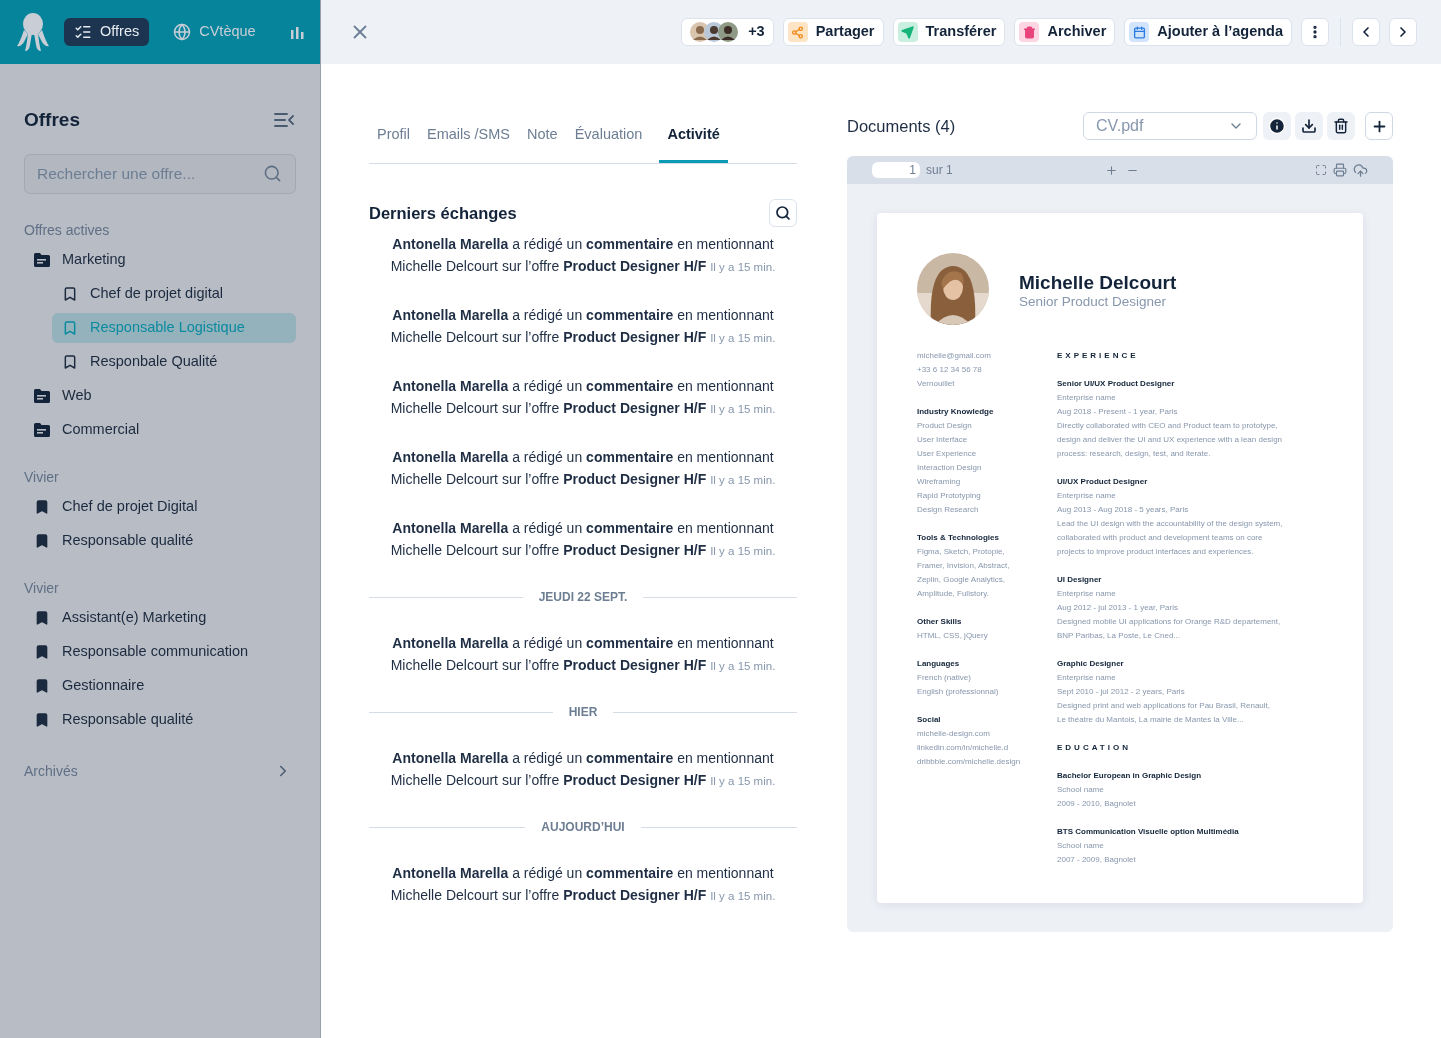 Image resolution: width=1441 pixels, height=1038 pixels. I want to click on job-description: Designed mobile UI applications for Orange R&D departement,, so click(1169, 622).